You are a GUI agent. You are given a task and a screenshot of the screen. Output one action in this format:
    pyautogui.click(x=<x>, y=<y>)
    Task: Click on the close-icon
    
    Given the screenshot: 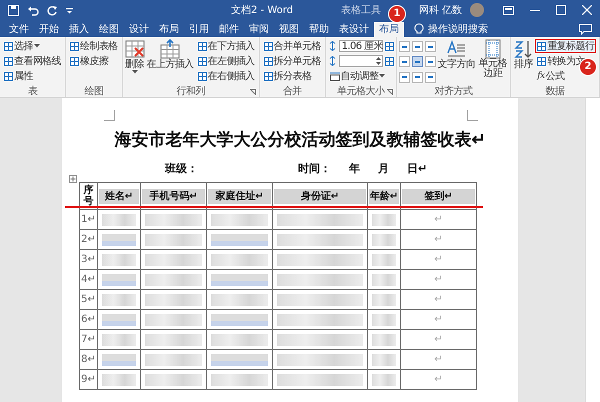 What is the action you would take?
    pyautogui.click(x=587, y=10)
    